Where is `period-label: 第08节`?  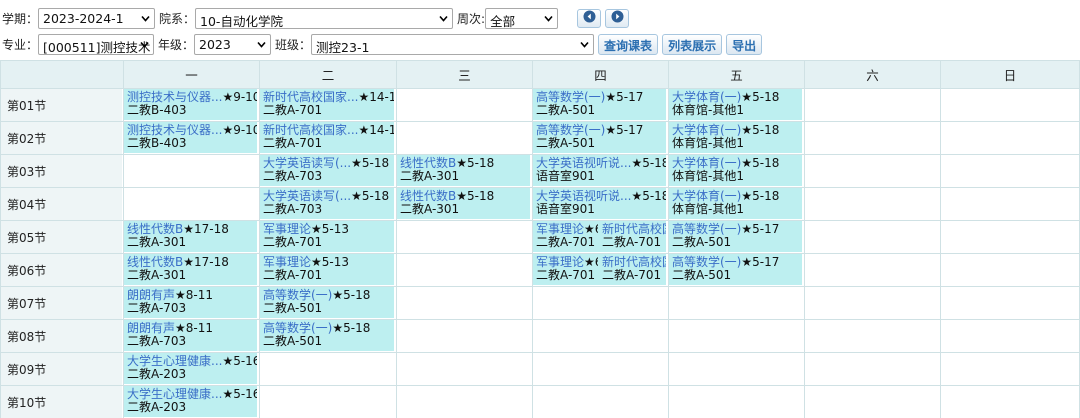 period-label: 第08节 is located at coordinates (61, 336).